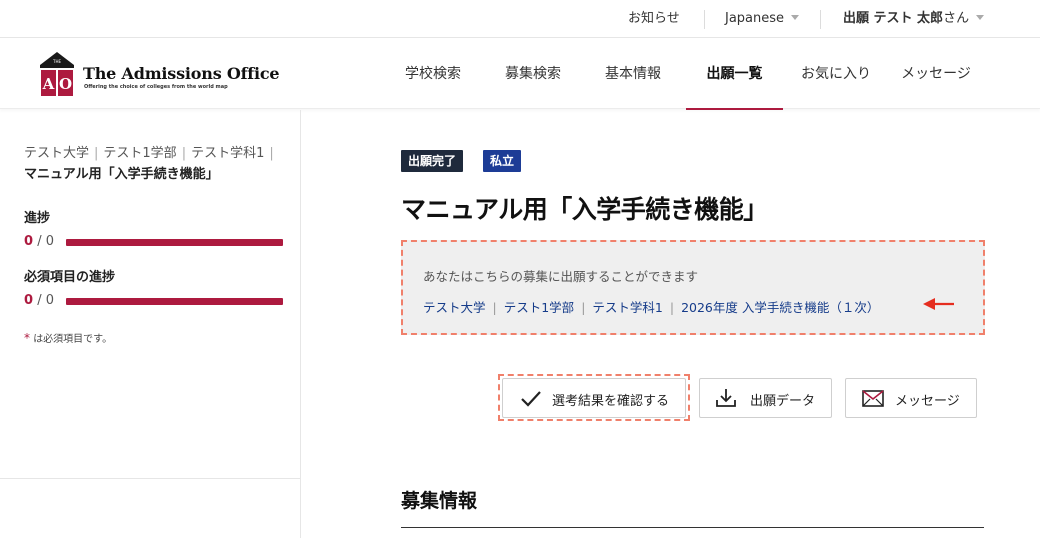 This screenshot has width=1040, height=538. What do you see at coordinates (633, 73) in the screenshot?
I see `nav-basic-info: 基本情報` at bounding box center [633, 73].